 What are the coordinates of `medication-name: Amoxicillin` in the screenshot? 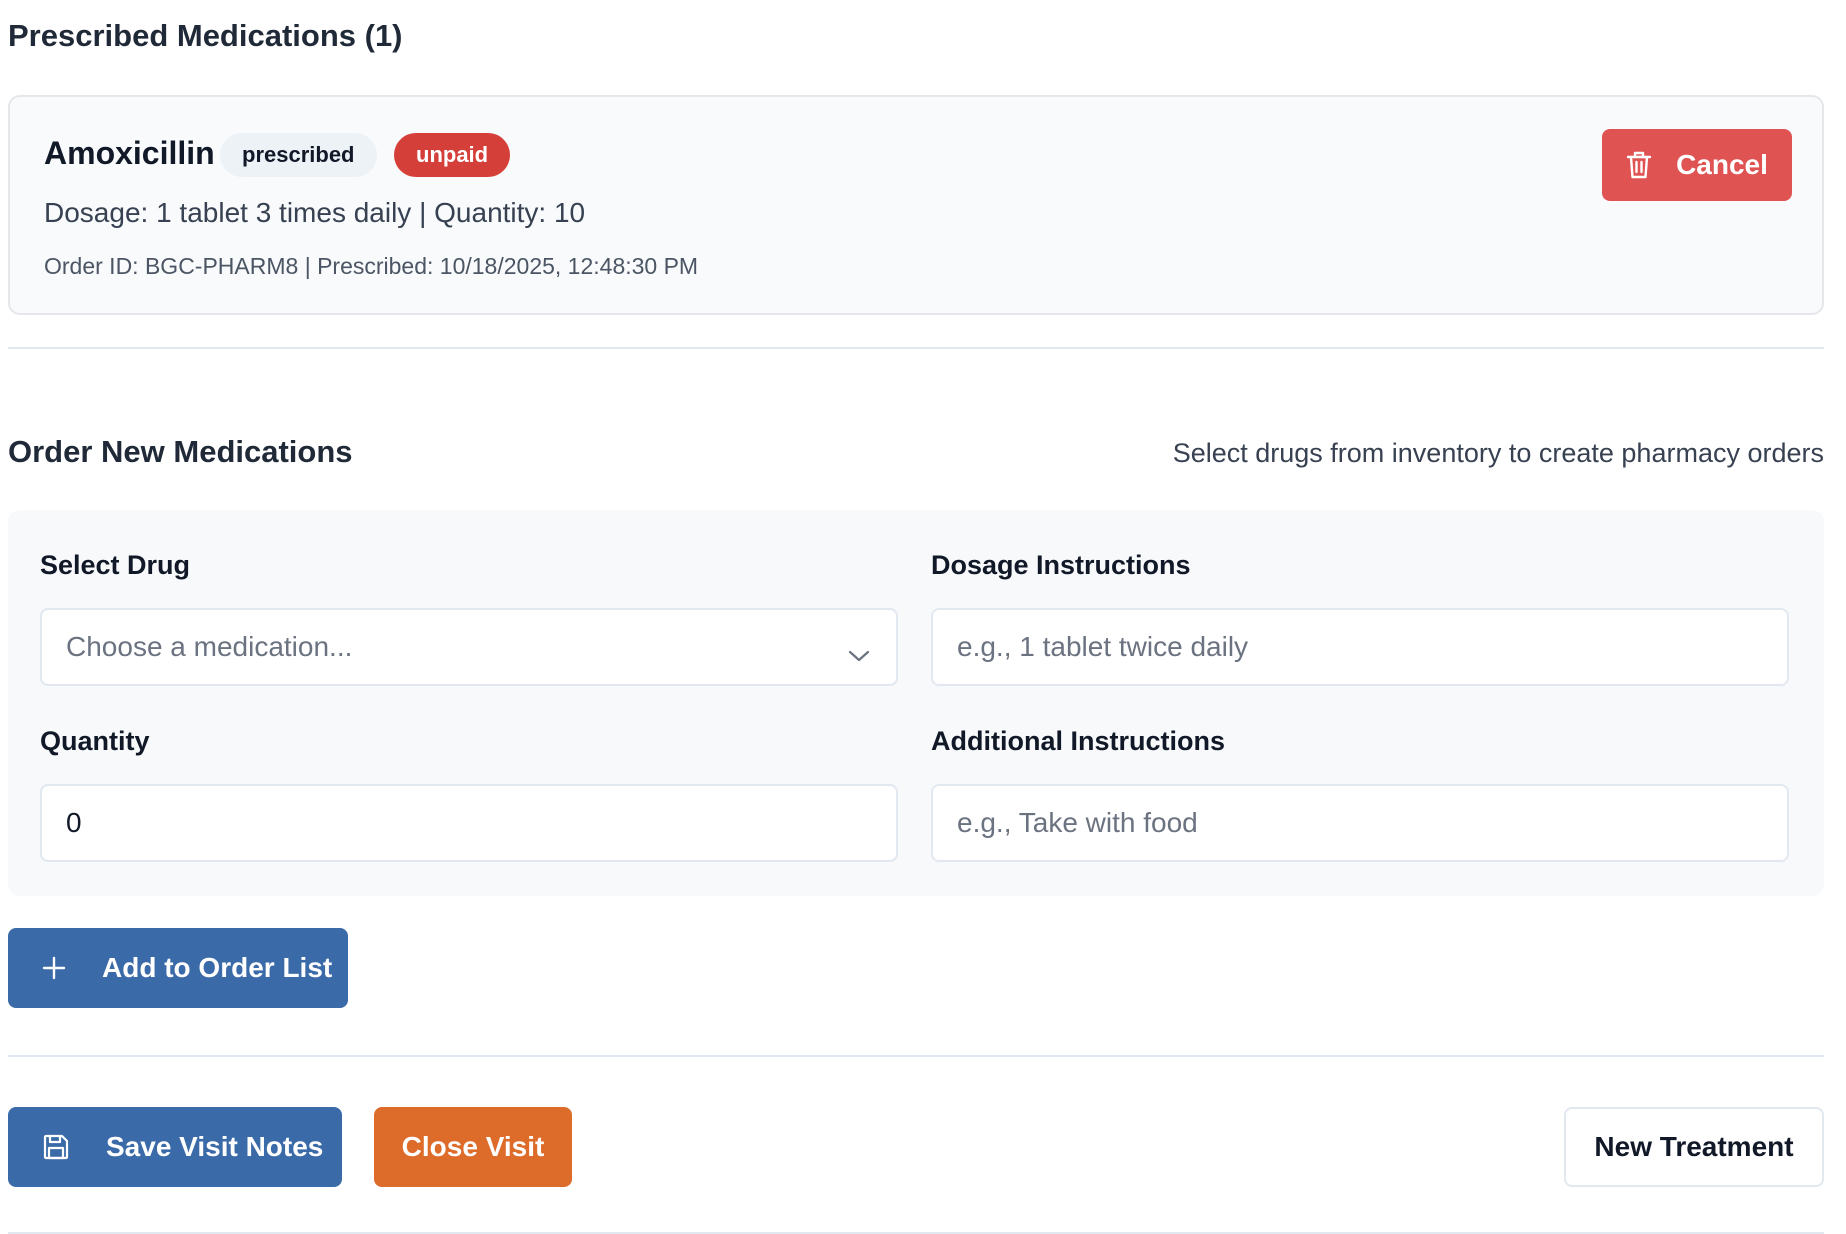 It's located at (129, 153).